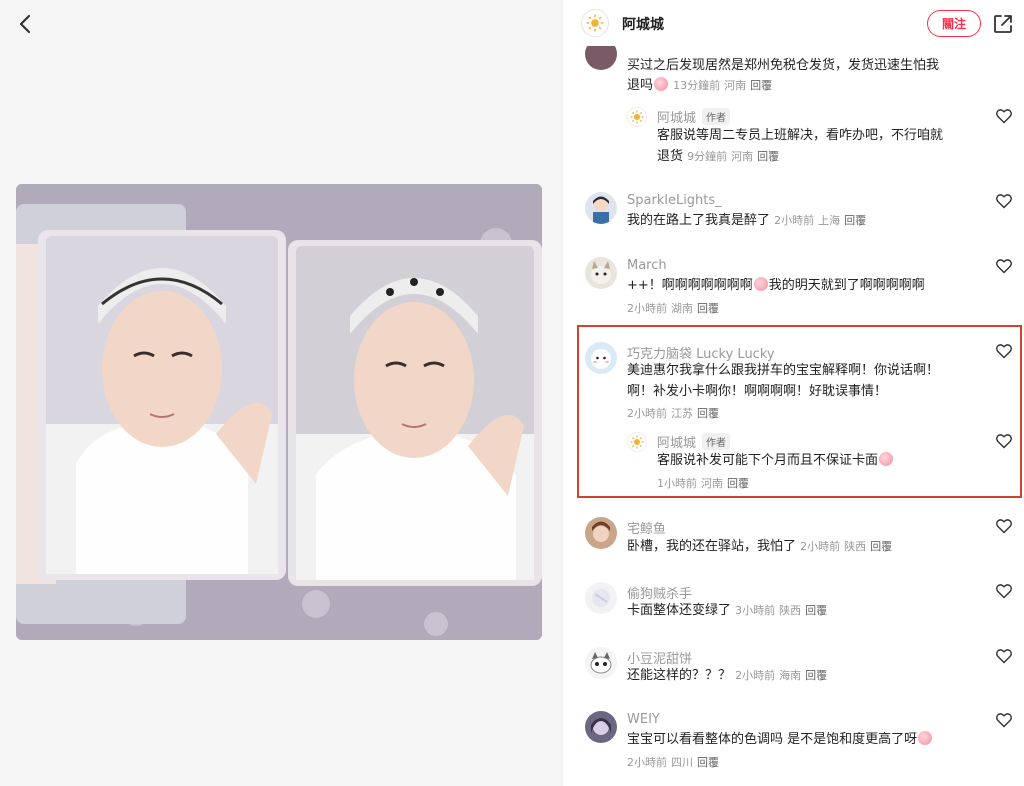 The width and height of the screenshot is (1024, 786). I want to click on back-button, so click(26, 24).